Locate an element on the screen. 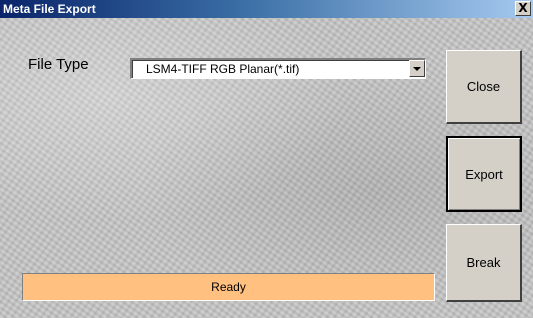  close-icon: X is located at coordinates (523, 8).